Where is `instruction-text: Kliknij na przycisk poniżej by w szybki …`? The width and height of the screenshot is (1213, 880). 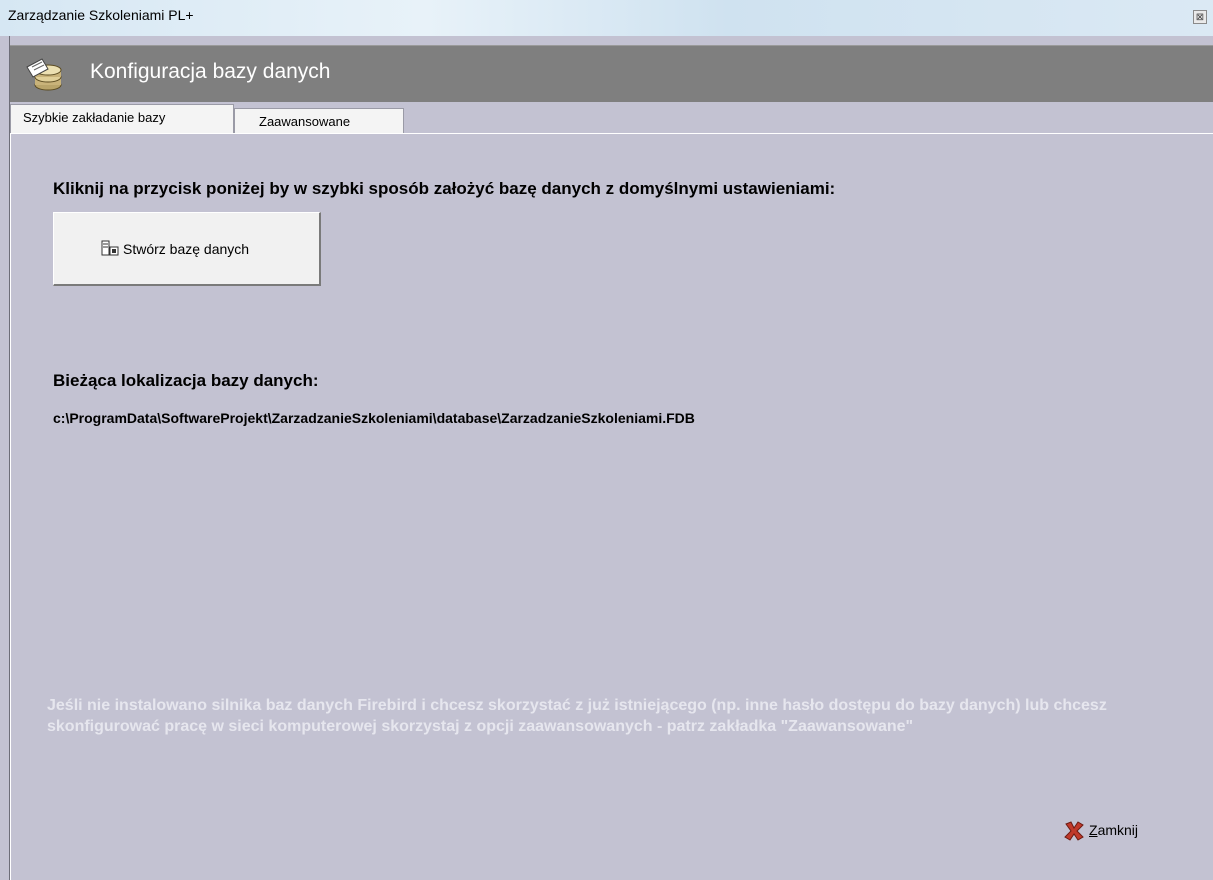 instruction-text: Kliknij na przycisk poniżej by w szybki … is located at coordinates (444, 188).